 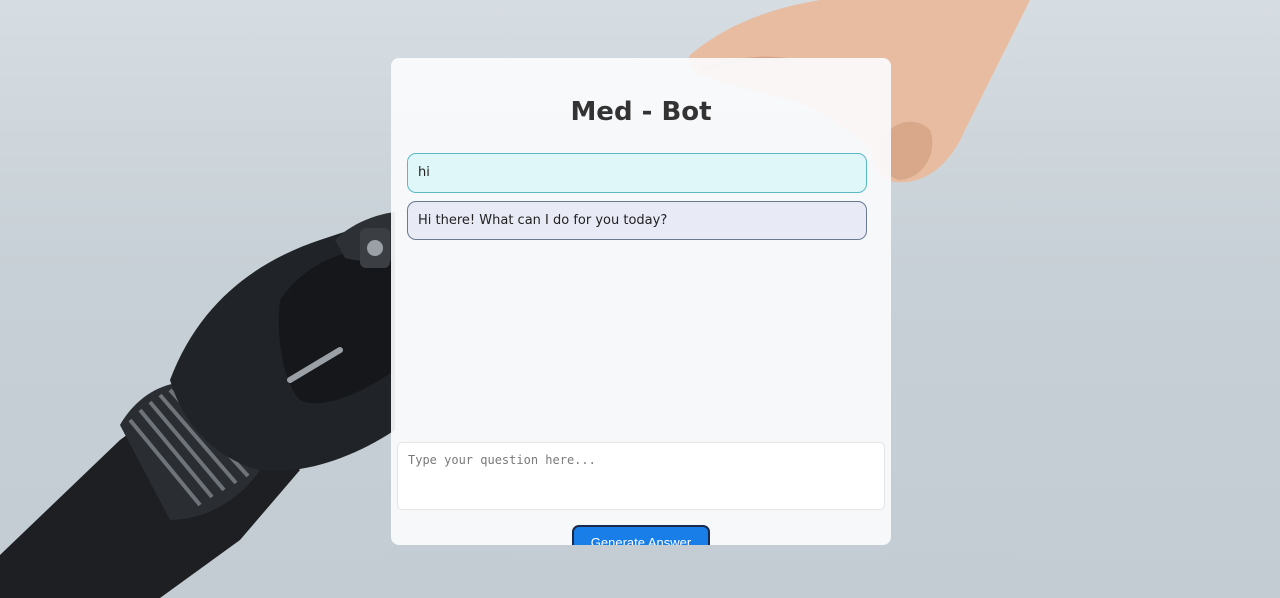 I want to click on user-message: hi, so click(x=637, y=173).